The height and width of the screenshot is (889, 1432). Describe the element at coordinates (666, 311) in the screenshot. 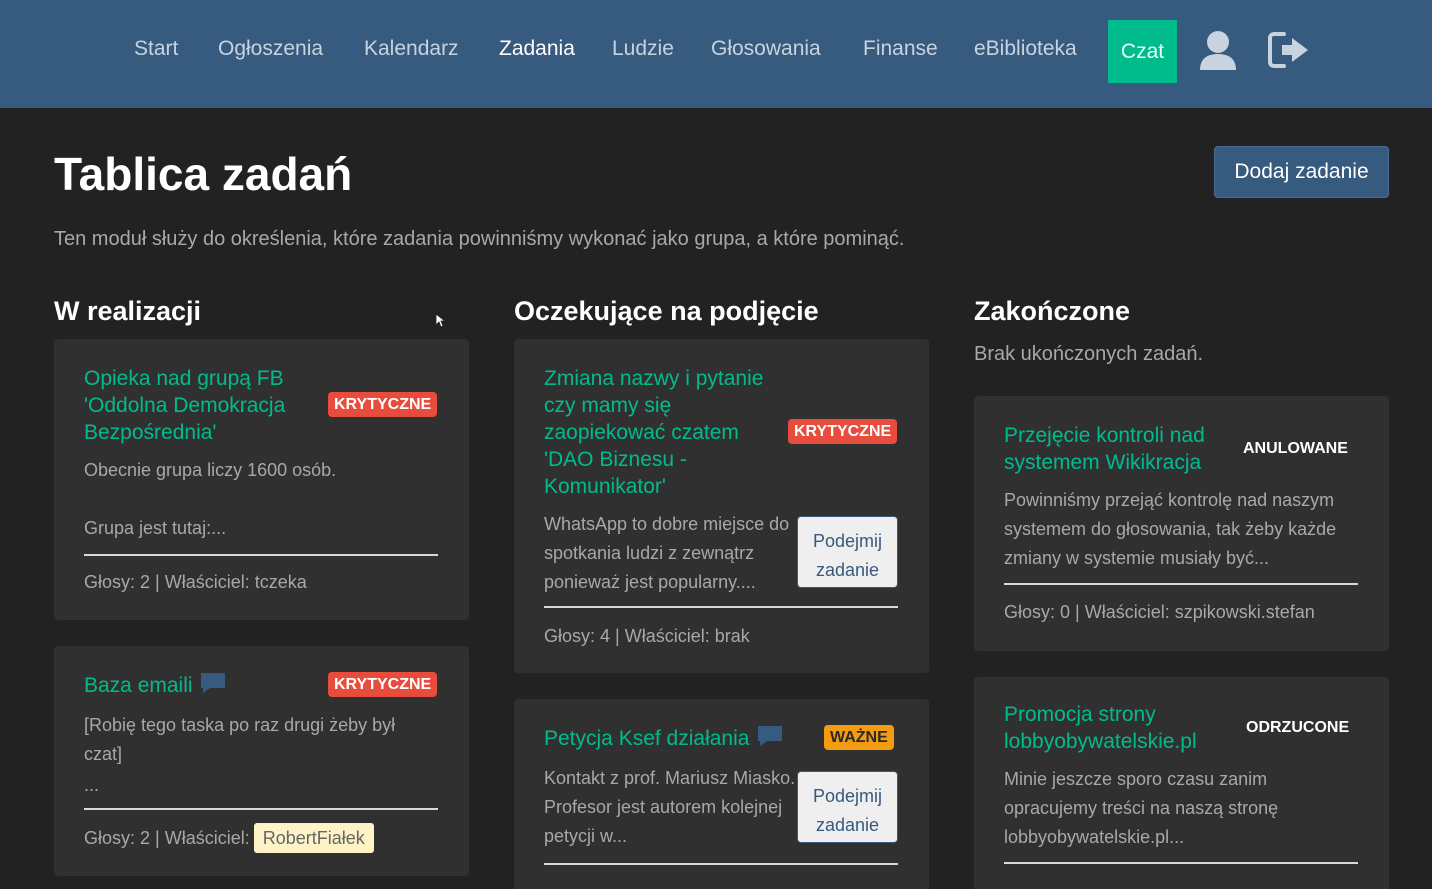

I see `column-title-pending: Oczekujące na podjęcie` at that location.